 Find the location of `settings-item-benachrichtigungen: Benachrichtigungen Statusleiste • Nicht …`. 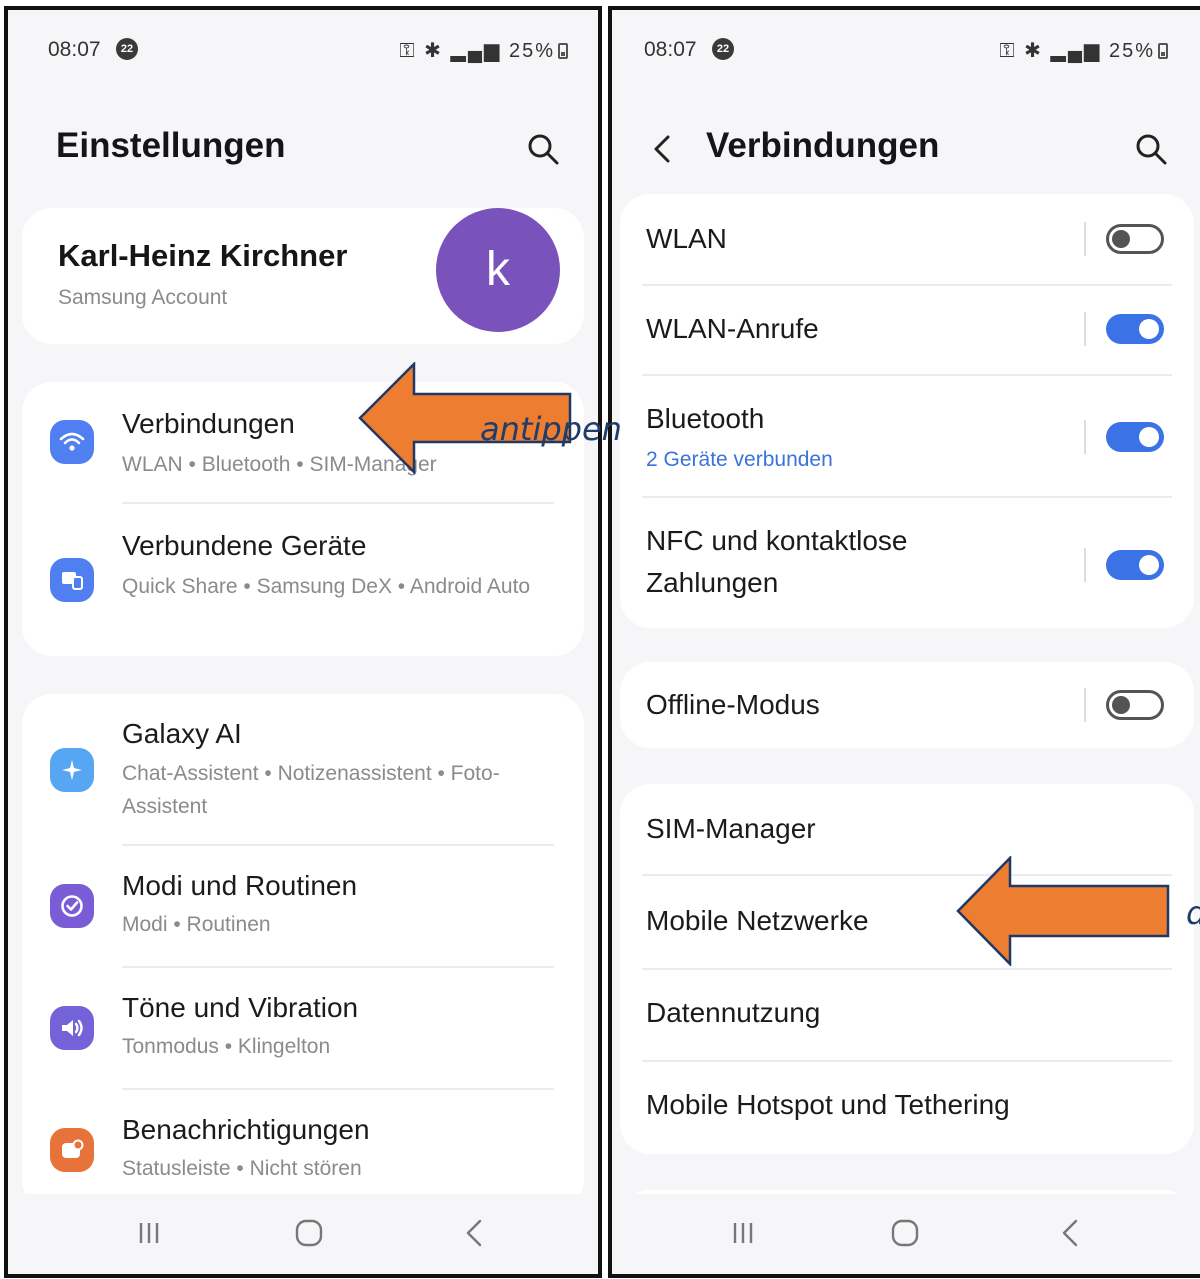

settings-item-benachrichtigungen: Benachrichtigungen Statusleiste • Nicht … is located at coordinates (303, 1150).